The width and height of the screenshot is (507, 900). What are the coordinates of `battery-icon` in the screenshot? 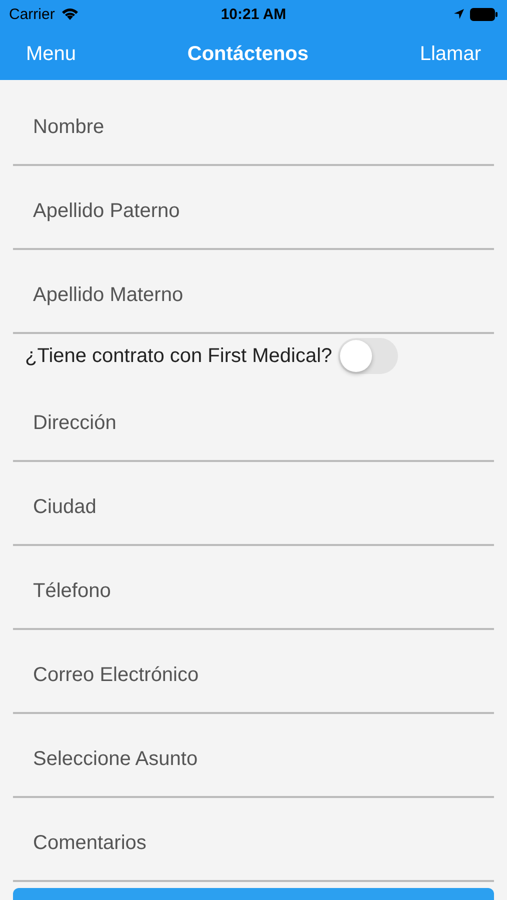 It's located at (484, 14).